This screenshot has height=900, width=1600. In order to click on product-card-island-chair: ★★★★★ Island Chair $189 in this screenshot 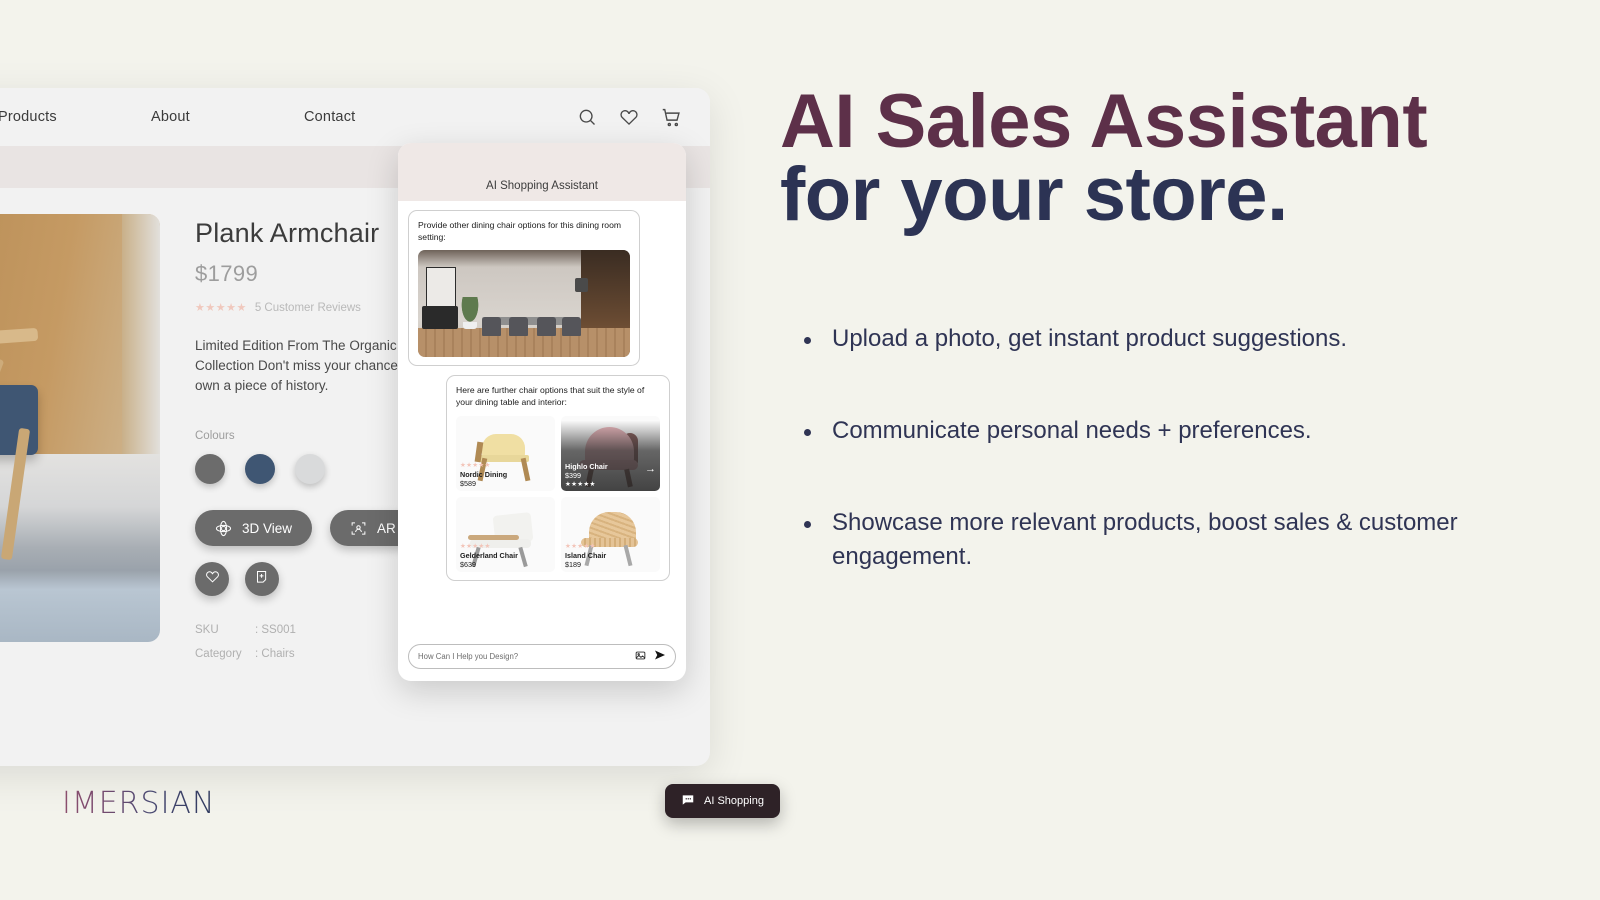, I will do `click(610, 534)`.